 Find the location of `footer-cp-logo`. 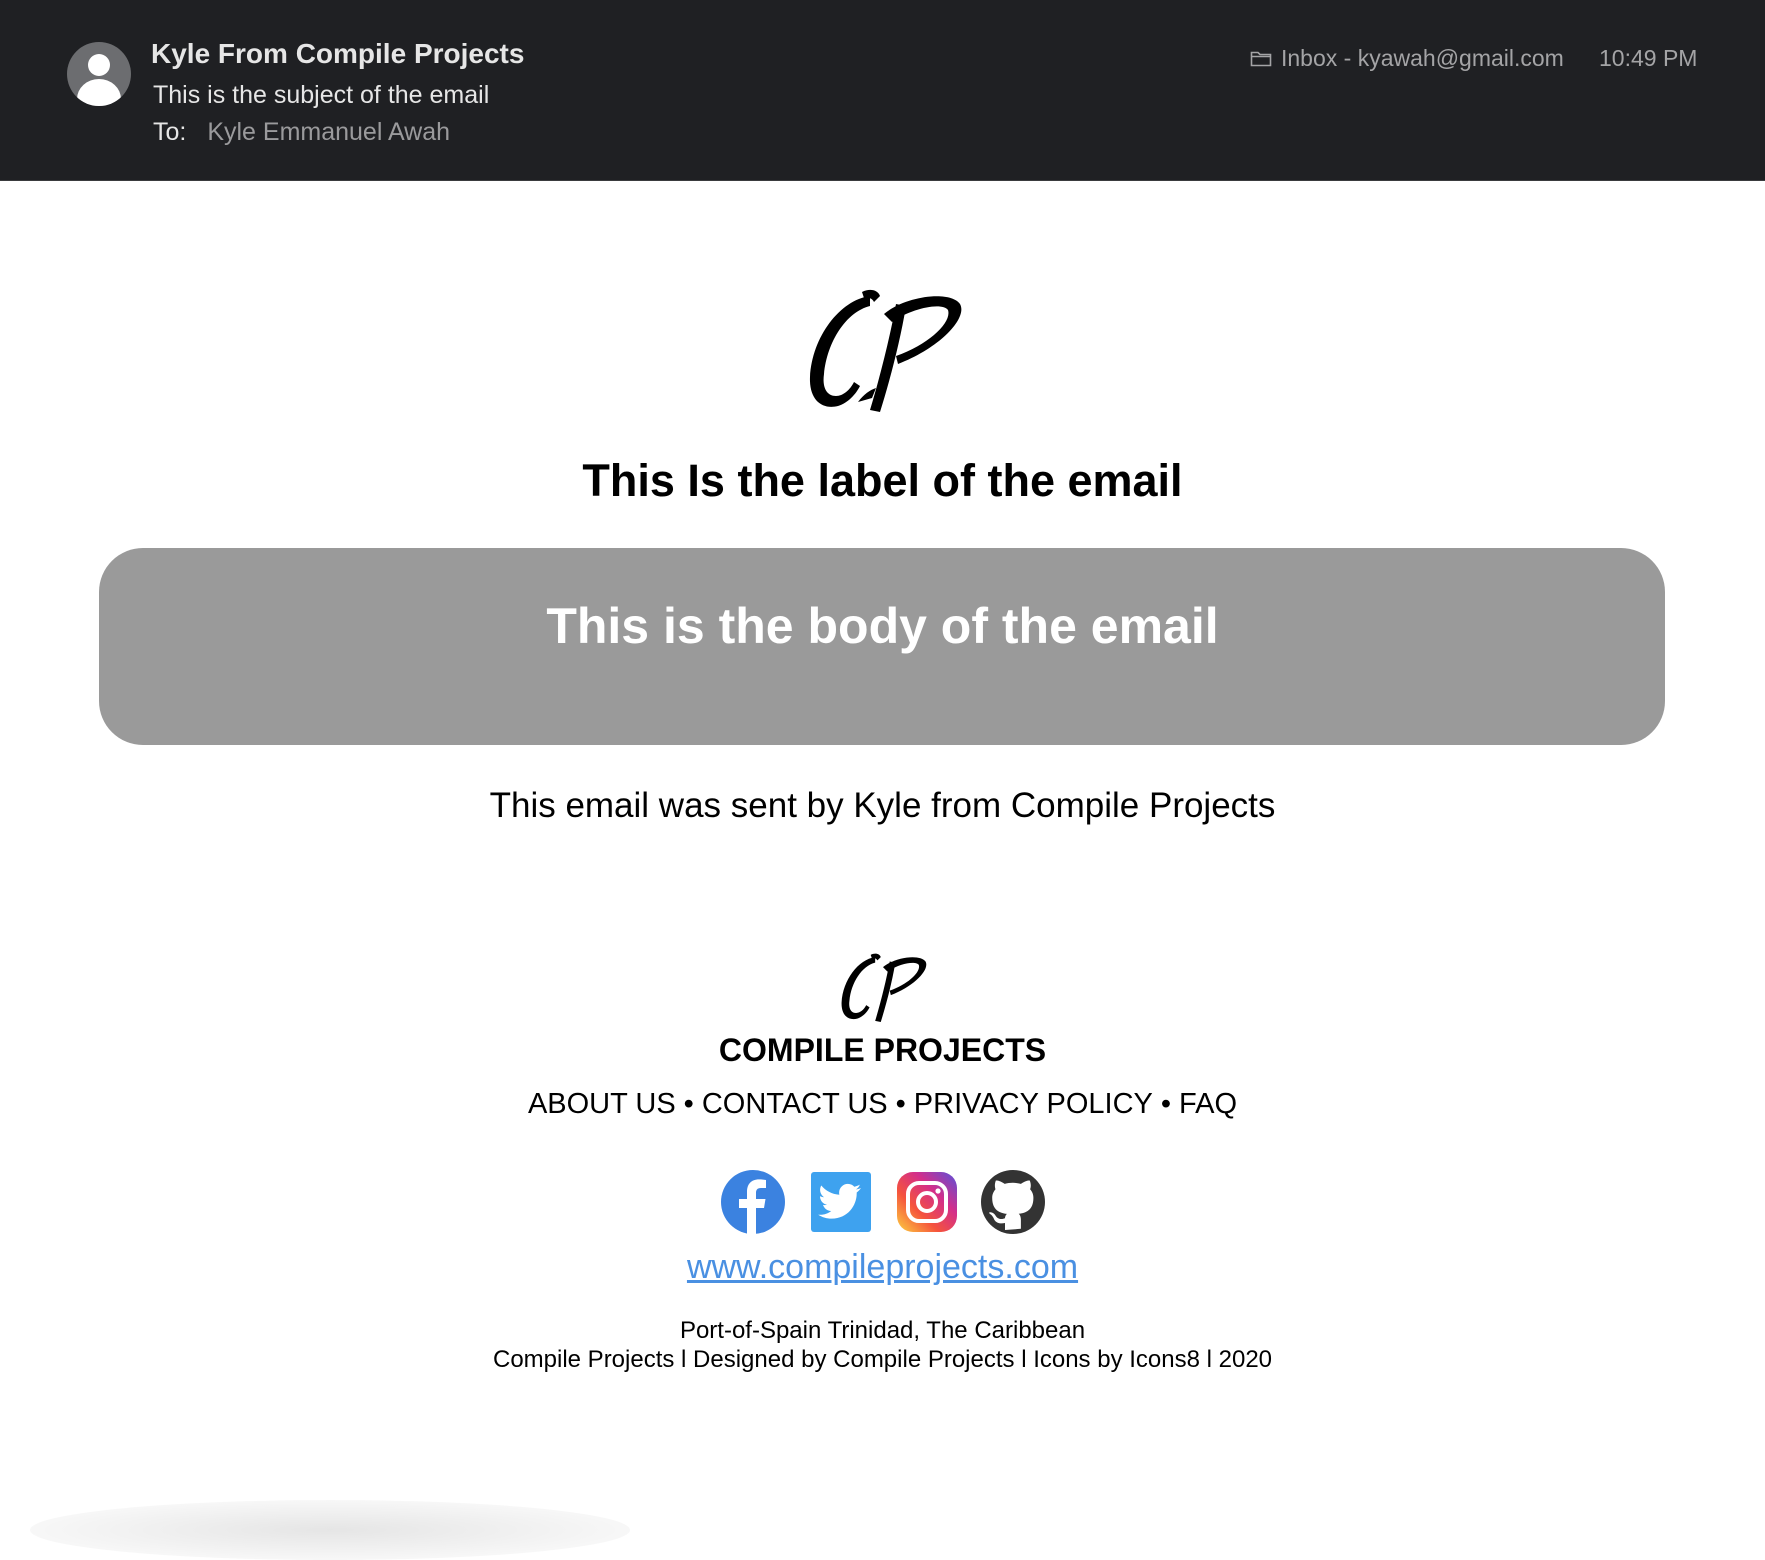

footer-cp-logo is located at coordinates (884, 987).